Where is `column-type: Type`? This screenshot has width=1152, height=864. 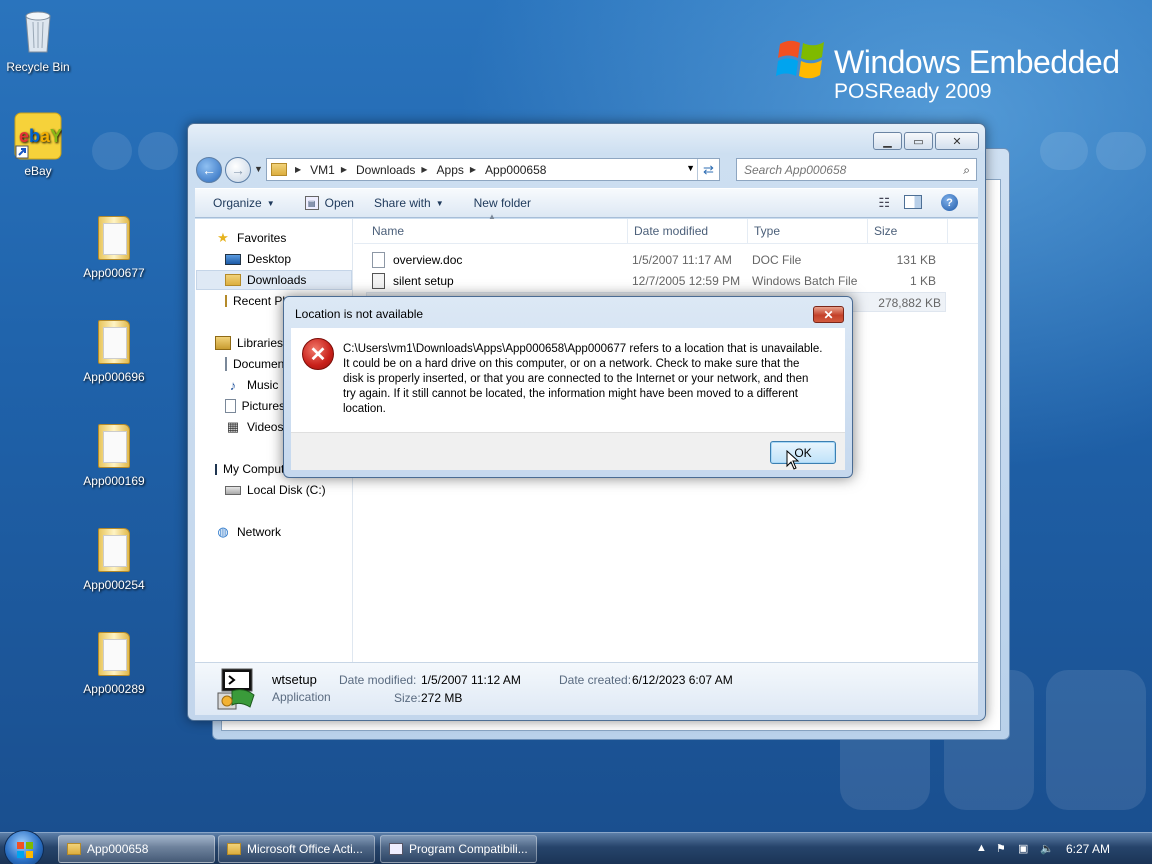 column-type: Type is located at coordinates (808, 231).